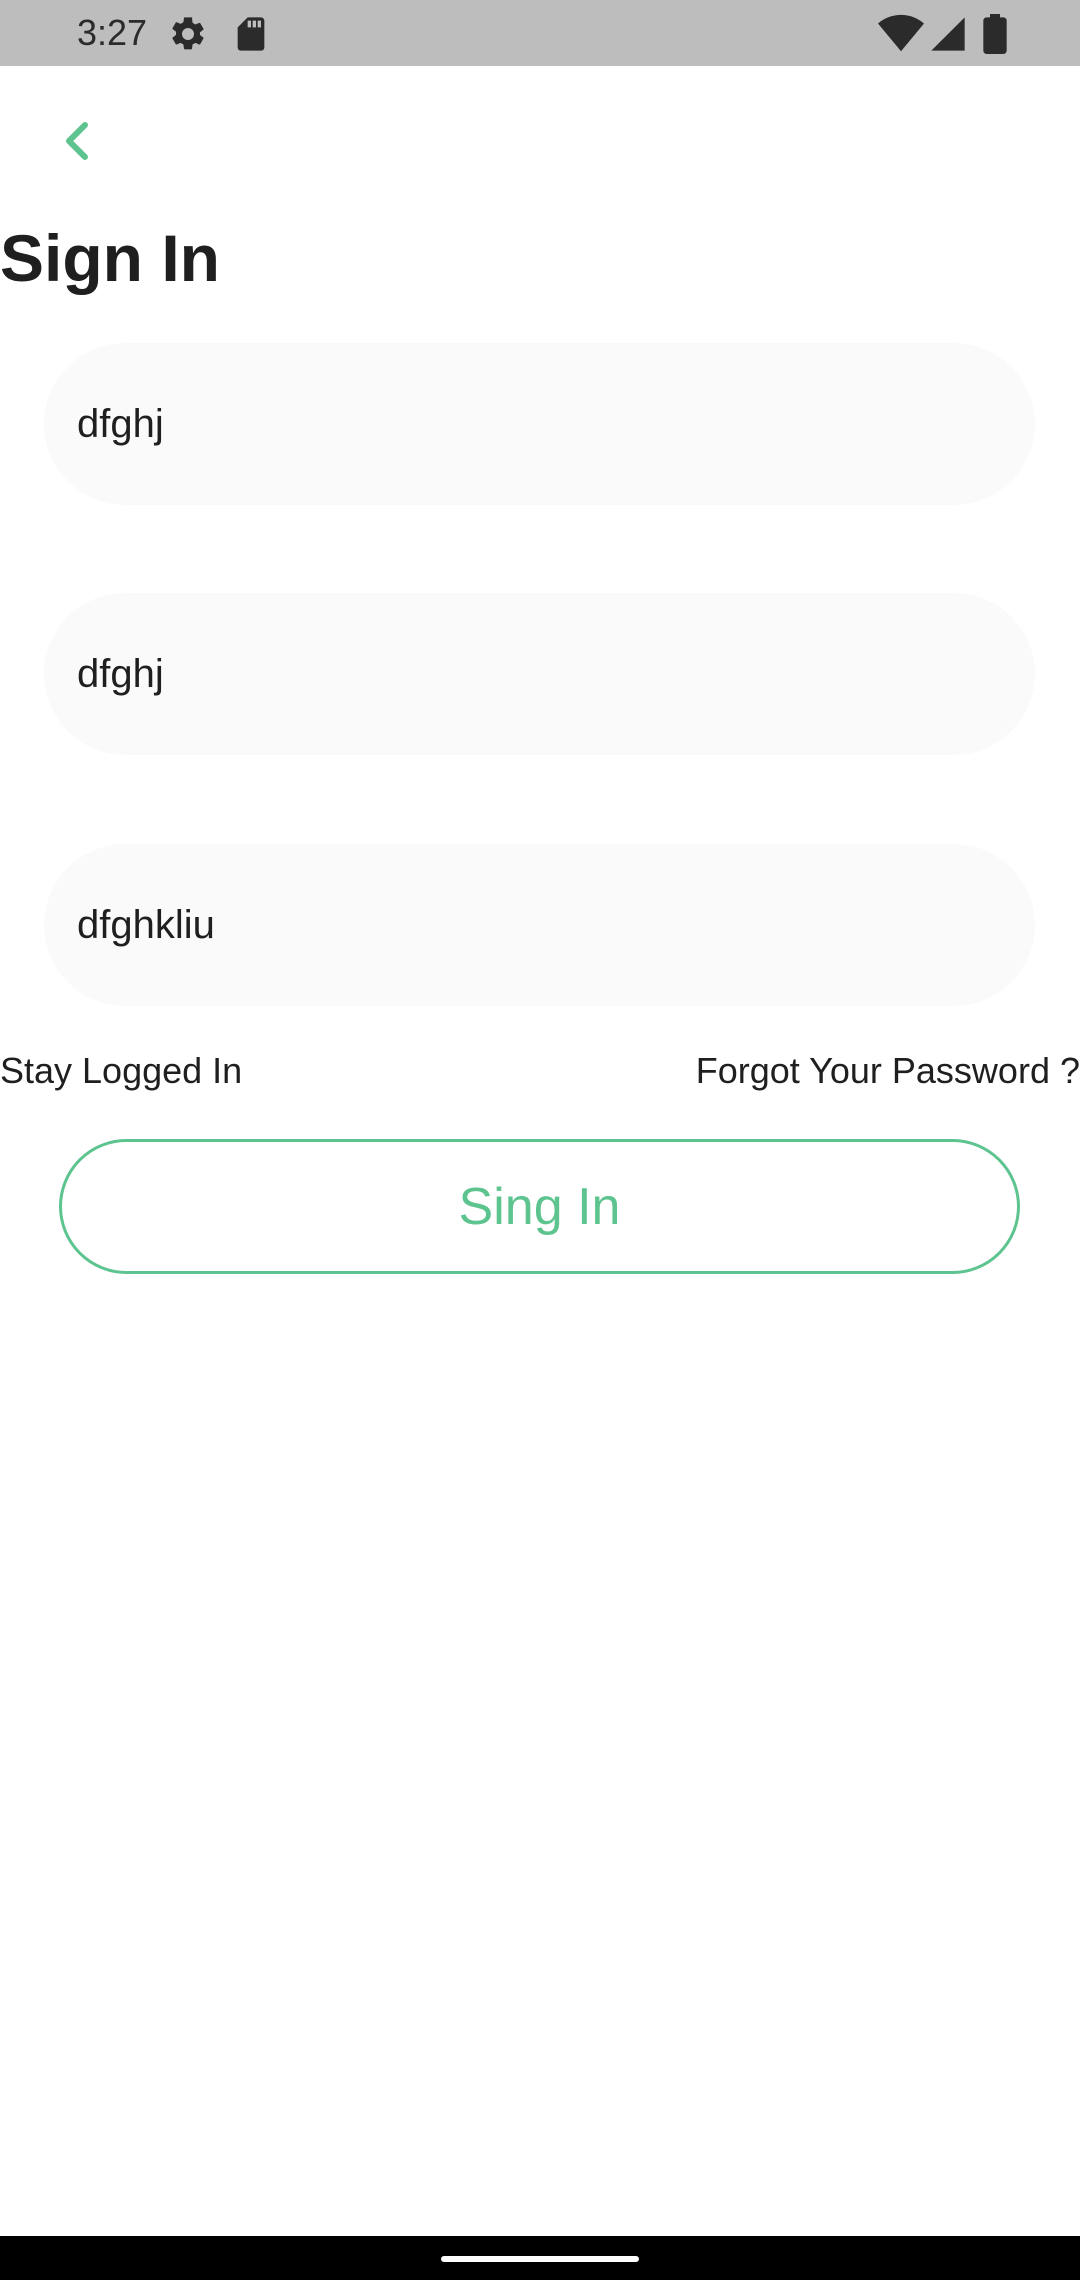 The image size is (1080, 2280). What do you see at coordinates (995, 34) in the screenshot?
I see `battery-icon` at bounding box center [995, 34].